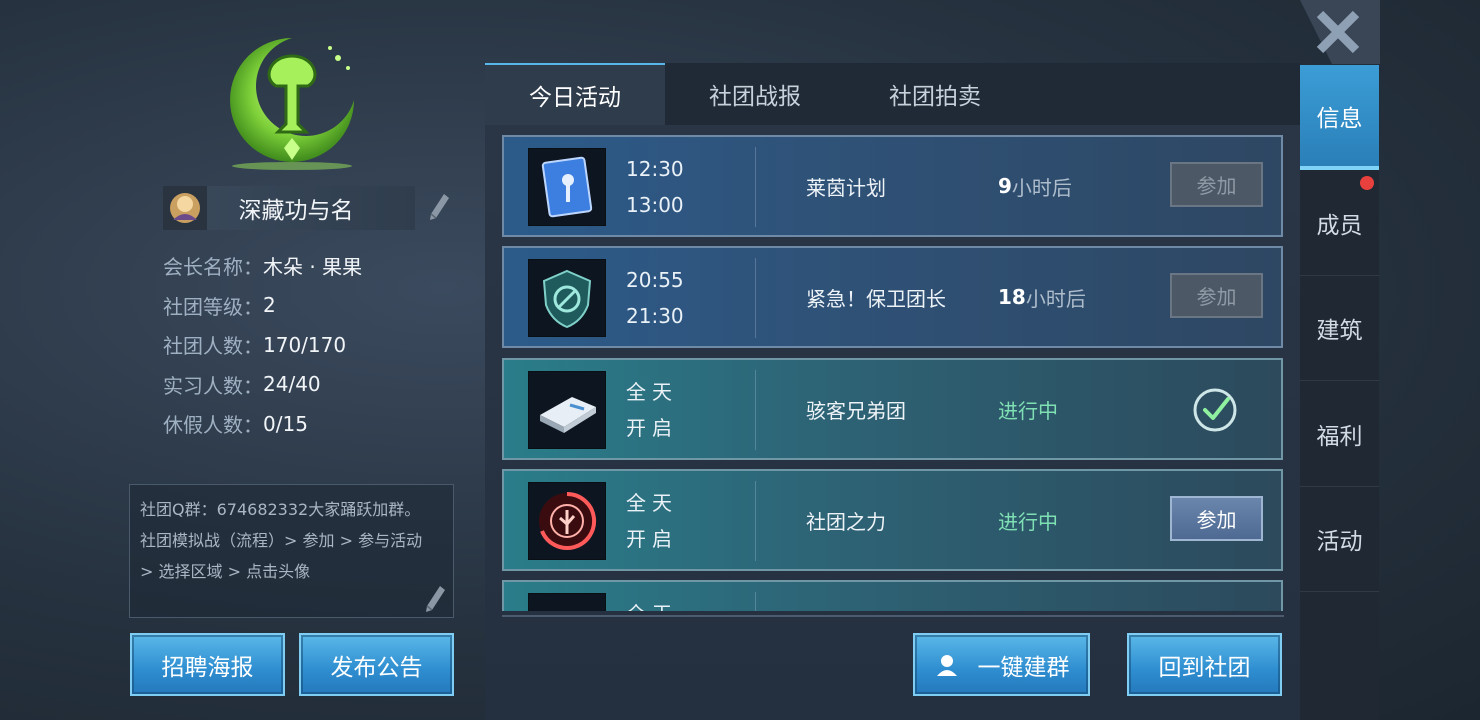  I want to click on activity-row: 20:55 21:30 紧急！保卫团长 18 小时后 参加, so click(892, 297).